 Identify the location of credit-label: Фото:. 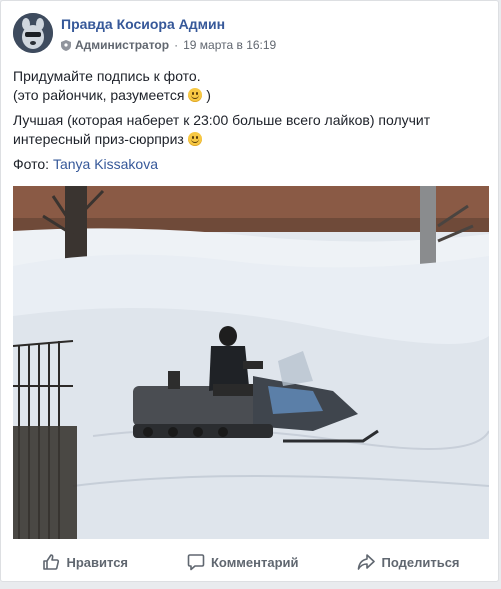
(31, 164).